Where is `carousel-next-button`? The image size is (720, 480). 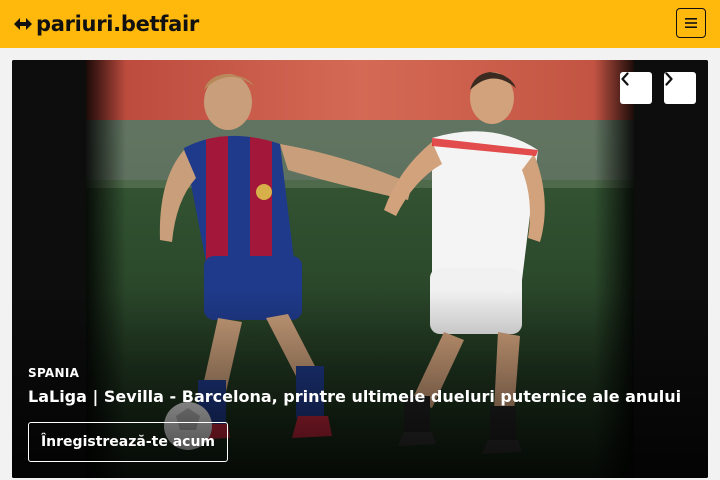
carousel-next-button is located at coordinates (680, 88).